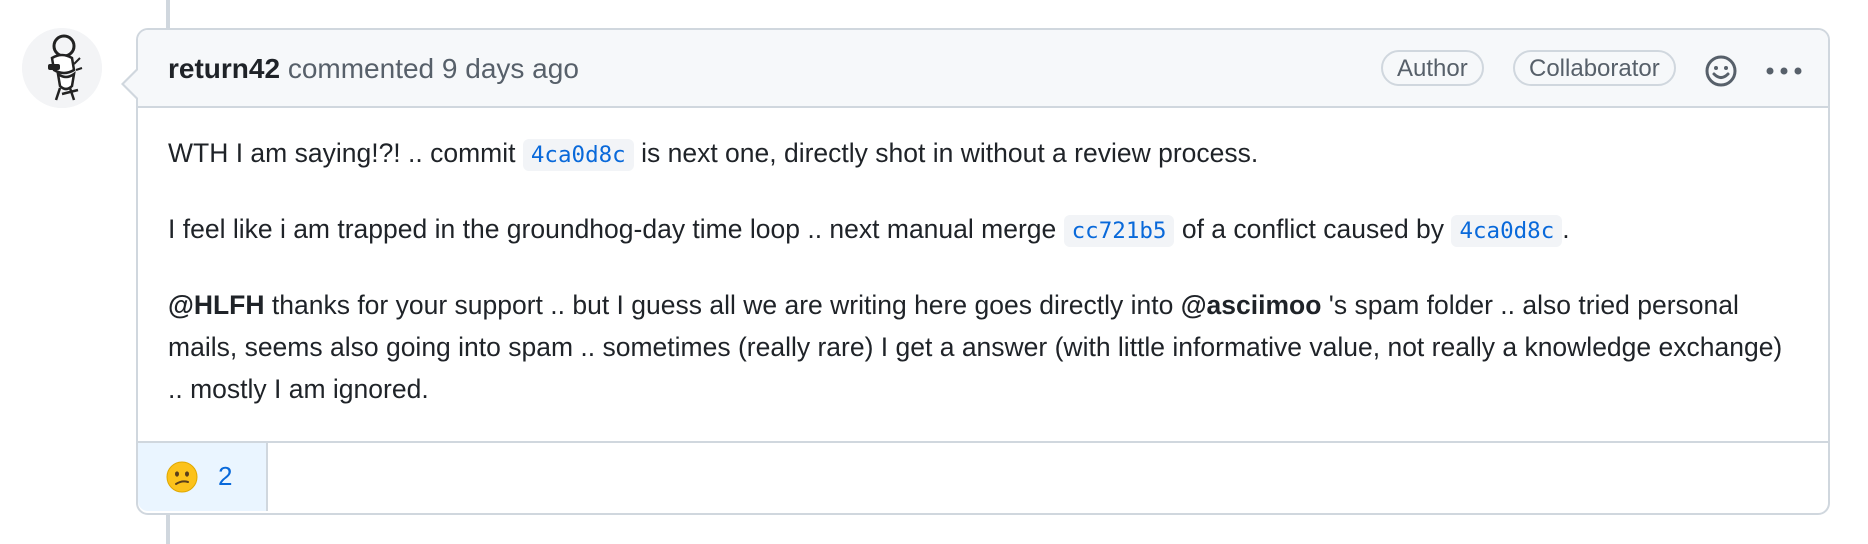 Image resolution: width=1868 pixels, height=544 pixels. What do you see at coordinates (1119, 231) in the screenshot?
I see `commit-sha-link: cc721b5` at bounding box center [1119, 231].